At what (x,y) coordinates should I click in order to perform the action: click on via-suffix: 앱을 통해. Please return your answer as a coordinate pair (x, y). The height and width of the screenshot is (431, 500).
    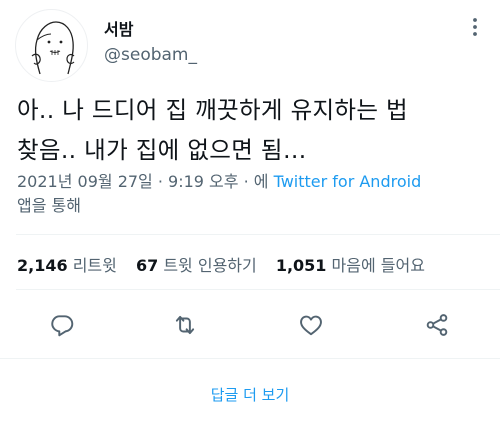
    Looking at the image, I should click on (49, 205).